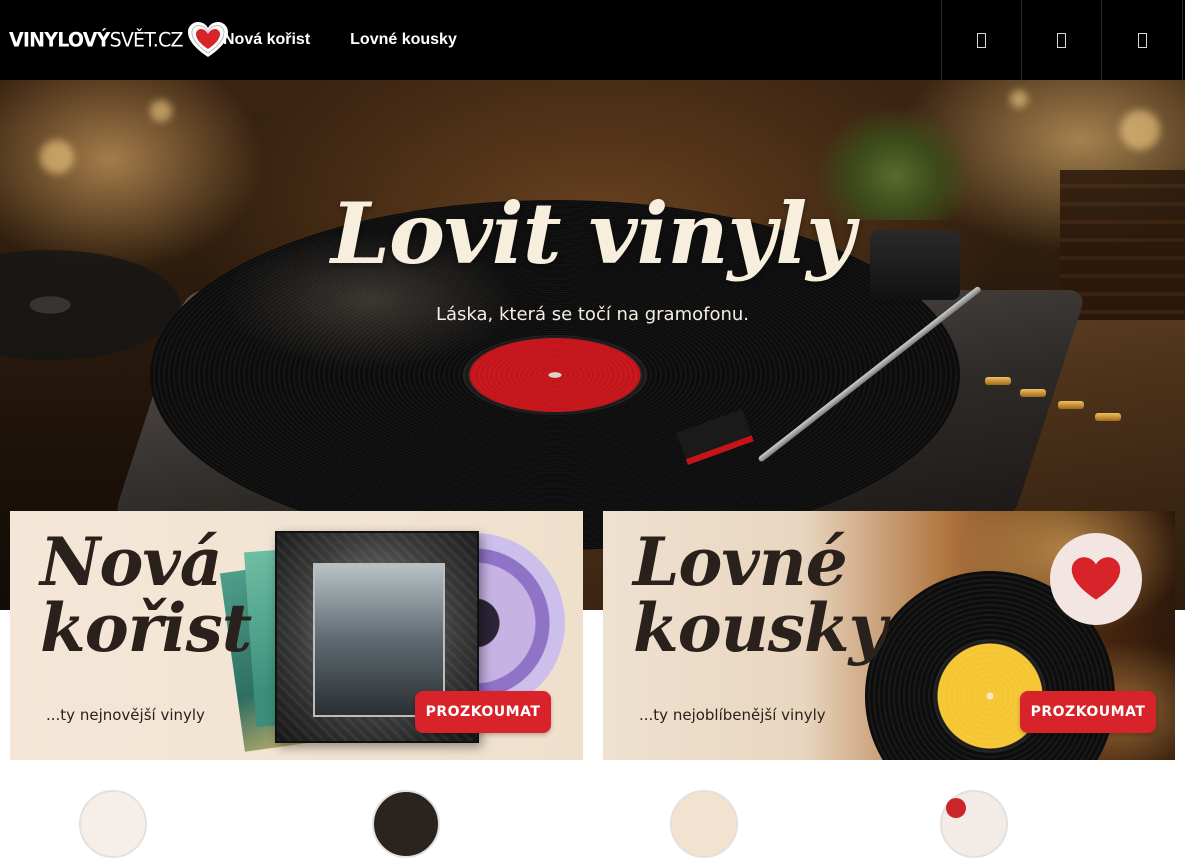  What do you see at coordinates (403, 40) in the screenshot?
I see `nav-item-lovne-kousky: Lovné kousky` at bounding box center [403, 40].